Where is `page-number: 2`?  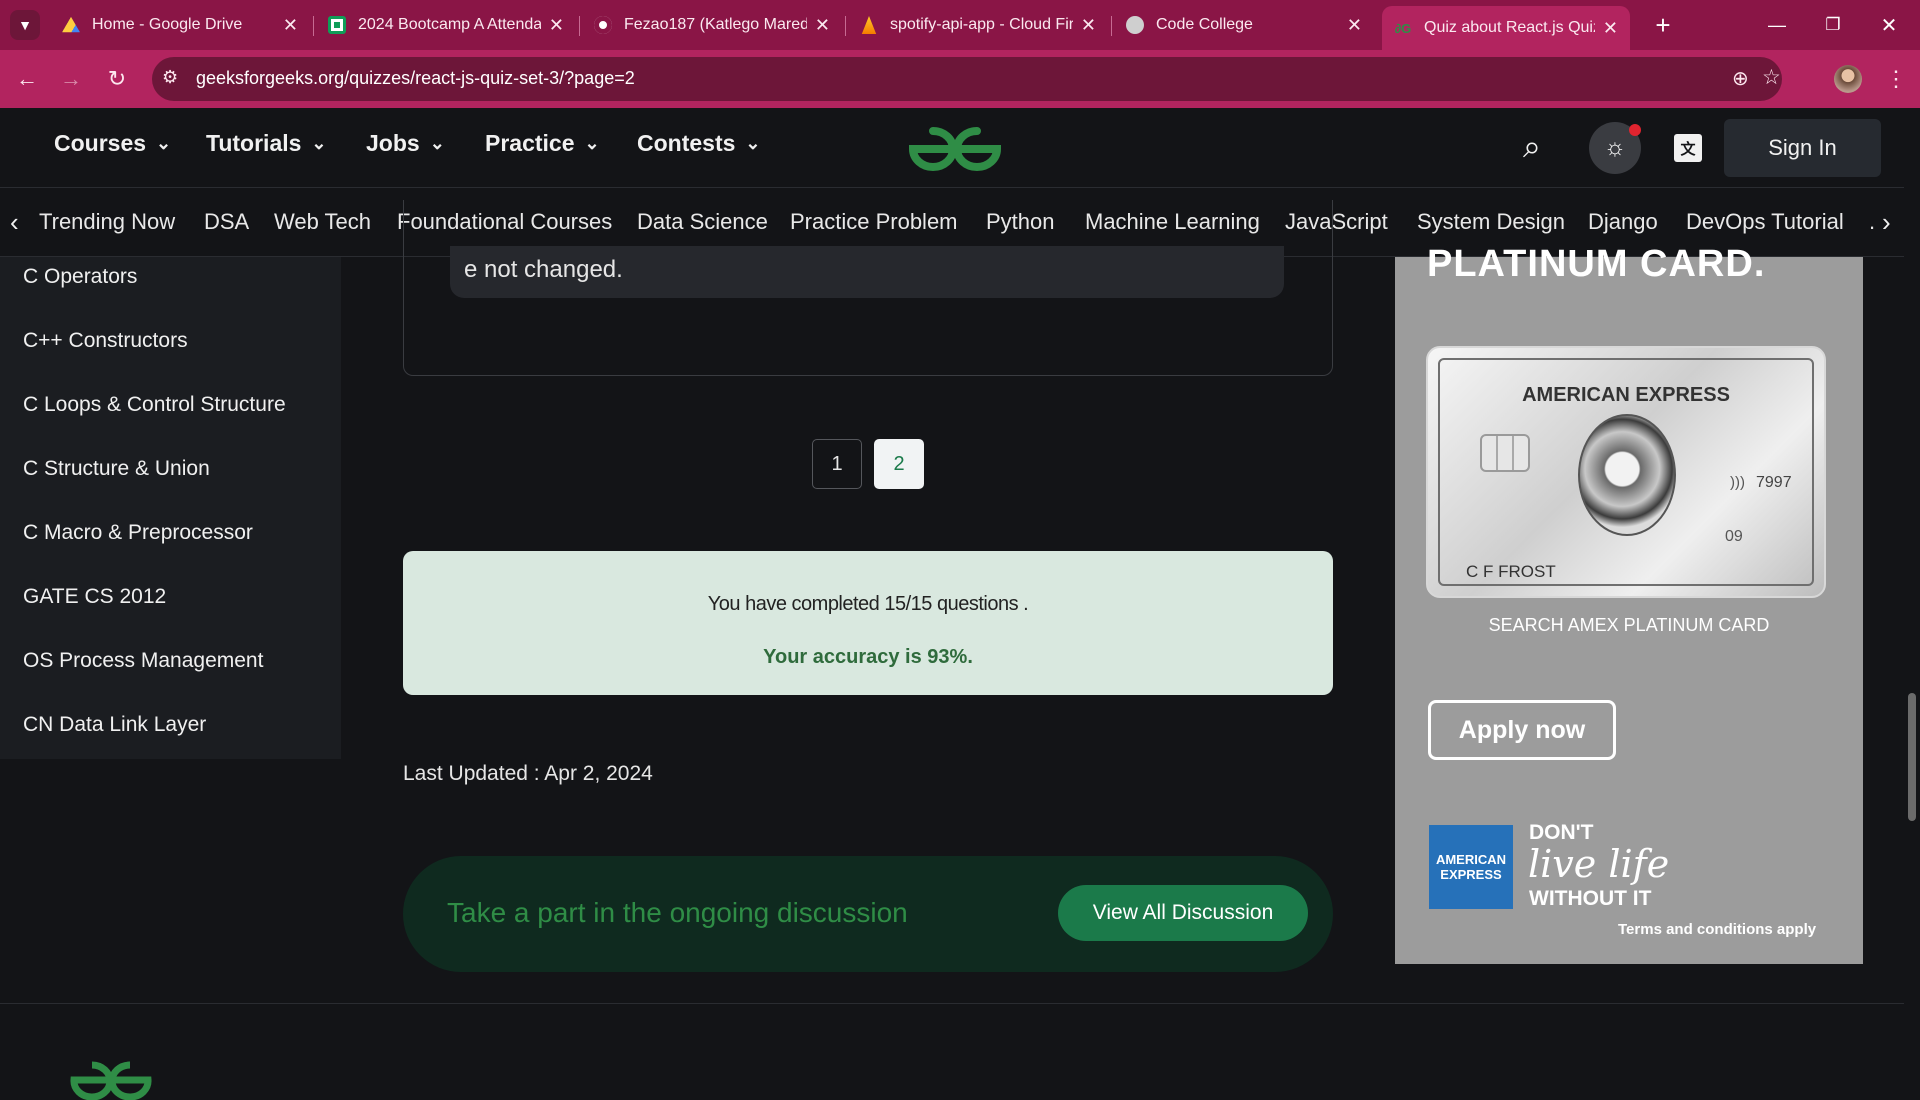
page-number: 2 is located at coordinates (899, 463).